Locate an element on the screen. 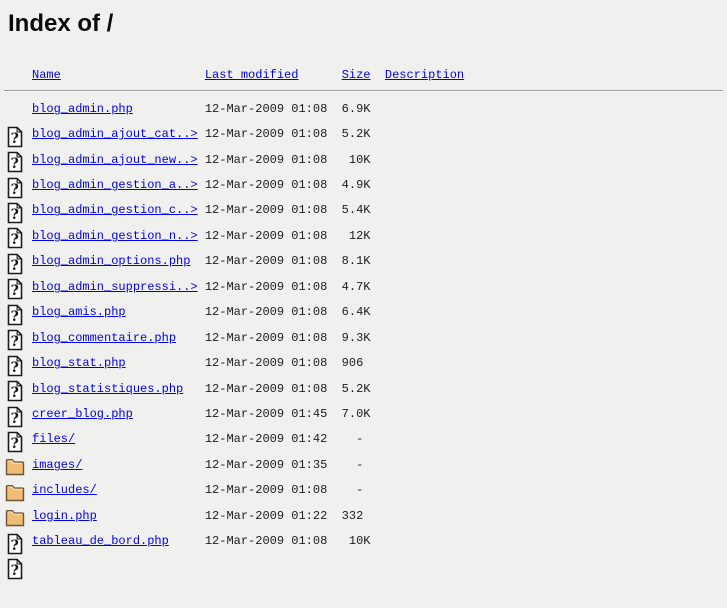 This screenshot has width=727, height=608. file-link: blog_admin_options.php is located at coordinates (111, 261).